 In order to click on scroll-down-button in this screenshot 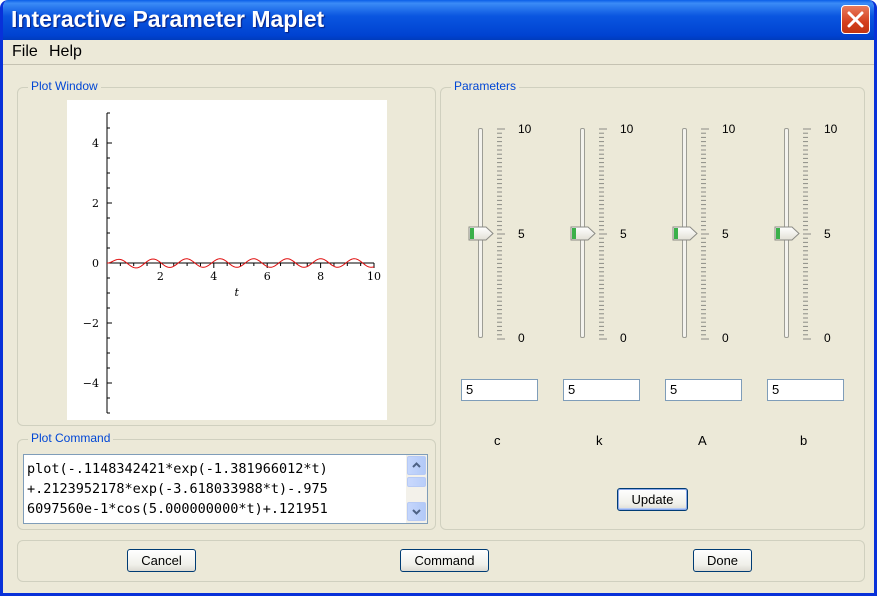, I will do `click(416, 511)`.